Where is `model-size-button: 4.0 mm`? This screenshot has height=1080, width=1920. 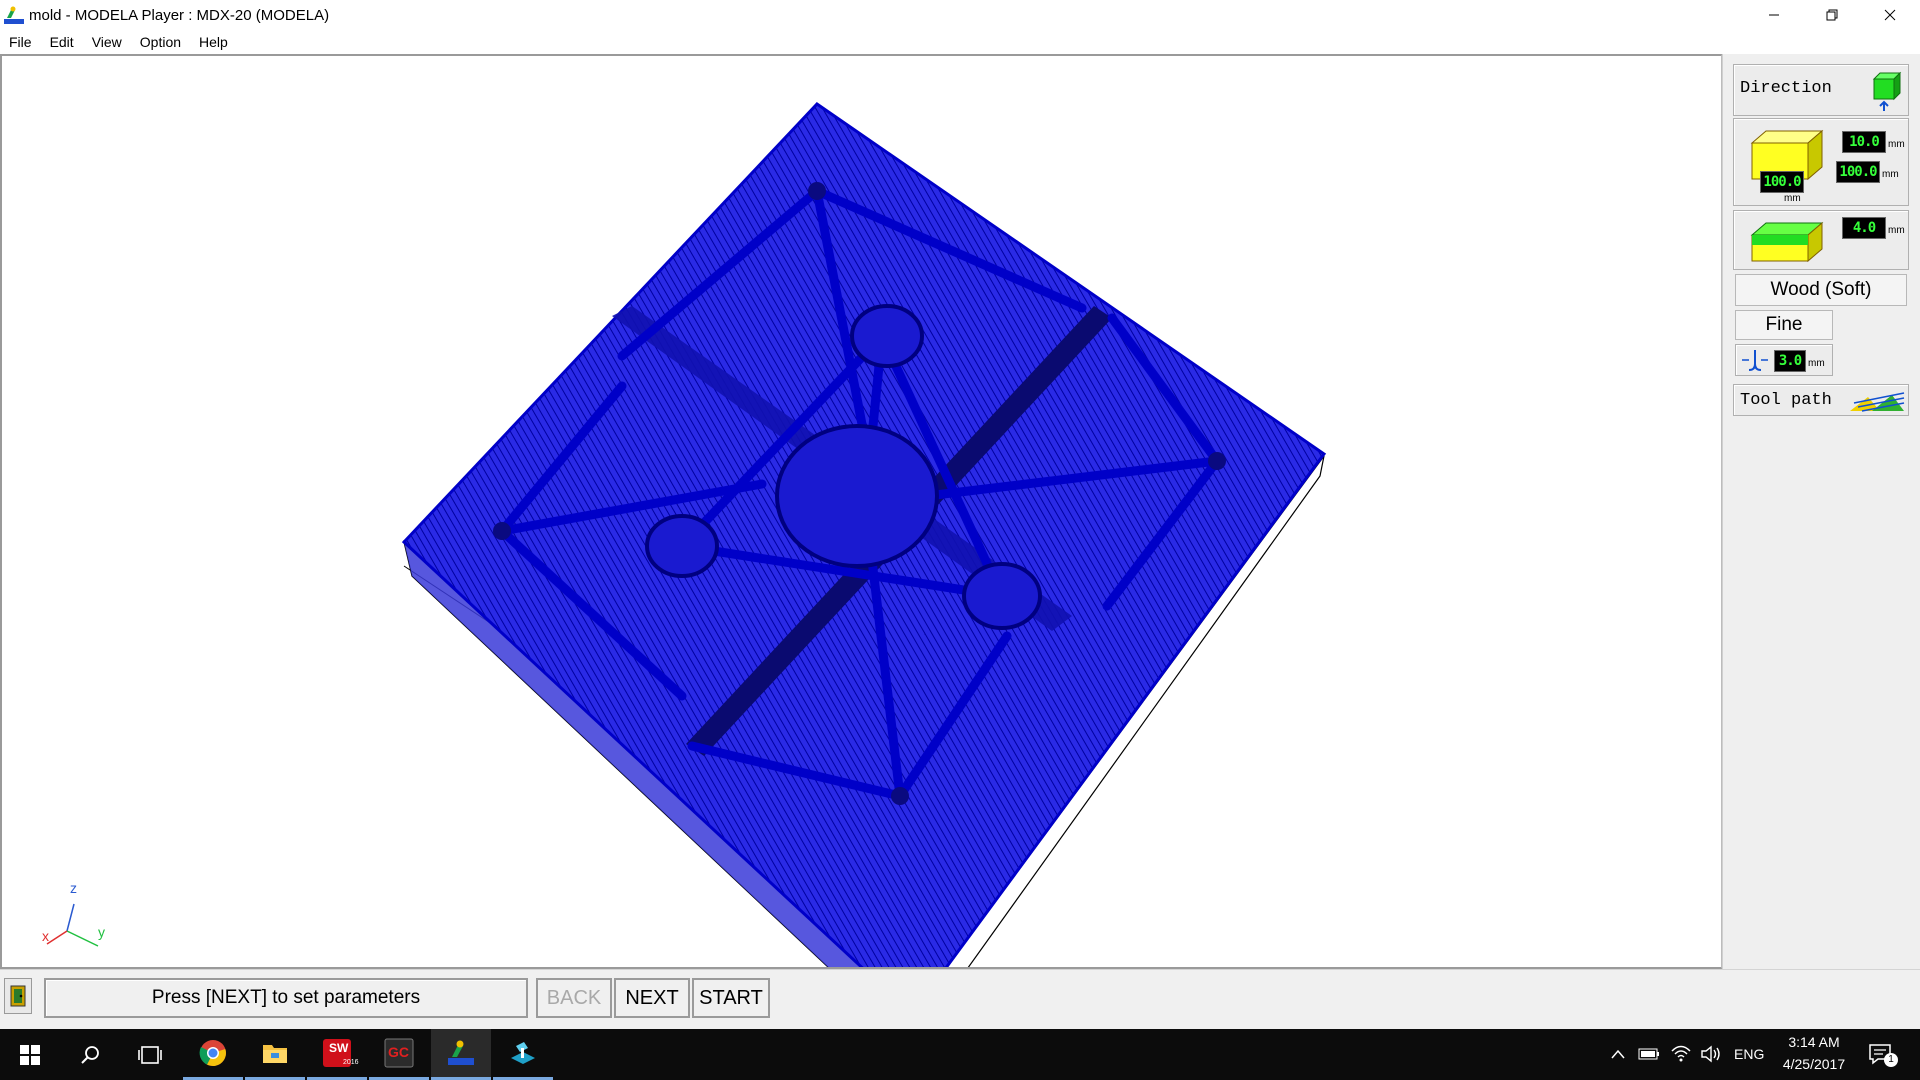
model-size-button: 4.0 mm is located at coordinates (1821, 240).